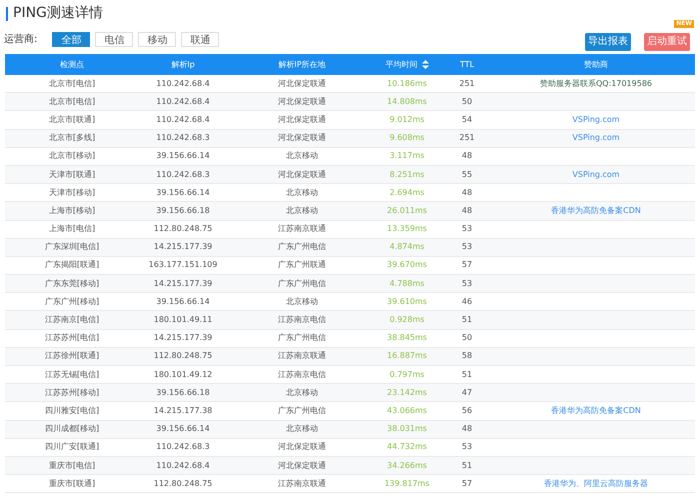 The height and width of the screenshot is (498, 700). What do you see at coordinates (72, 410) in the screenshot?
I see `table-cell: 四川雅安[电信]` at bounding box center [72, 410].